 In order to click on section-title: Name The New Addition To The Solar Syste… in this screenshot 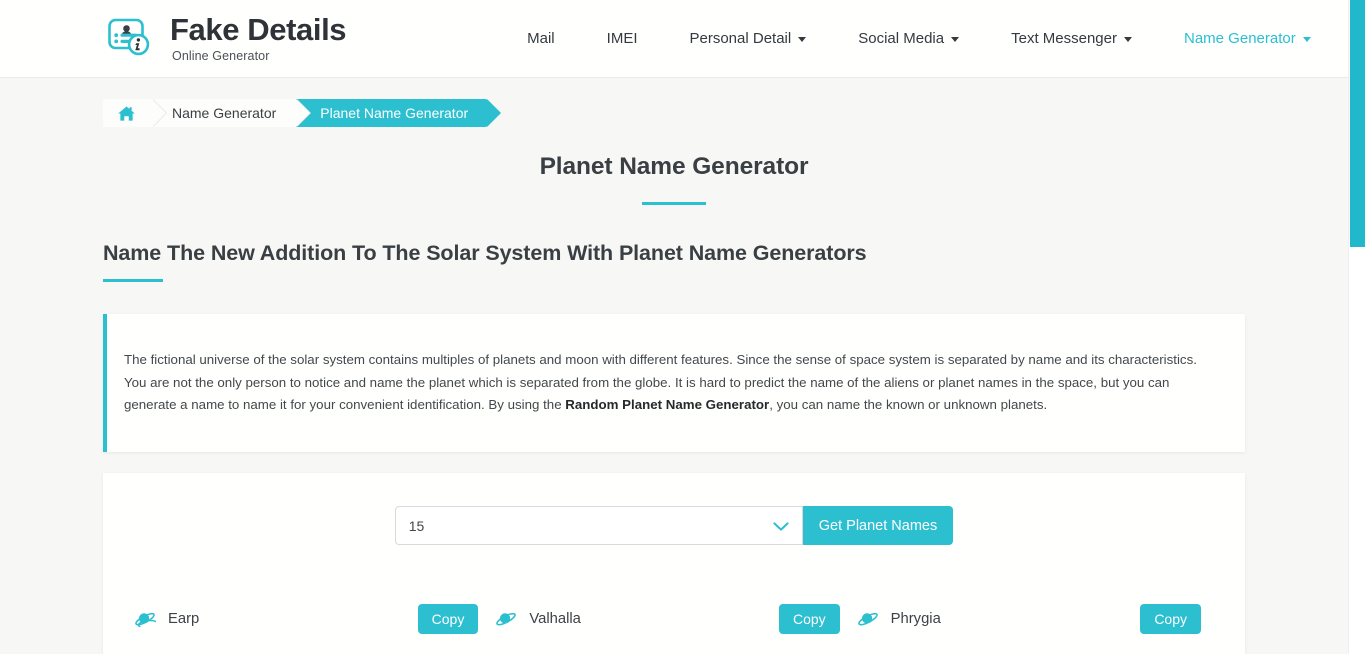, I will do `click(485, 253)`.